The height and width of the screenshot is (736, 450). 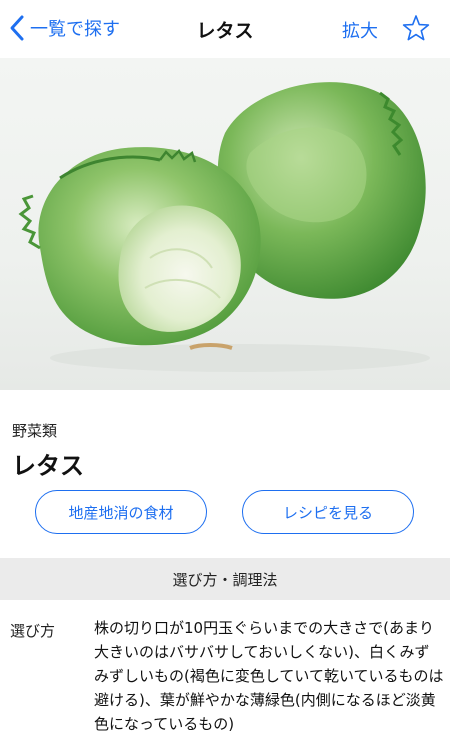 I want to click on zoom-button: 拡大, so click(x=360, y=30).